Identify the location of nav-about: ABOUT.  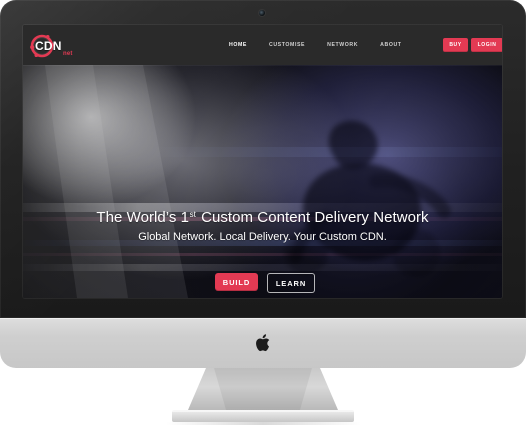
(390, 45).